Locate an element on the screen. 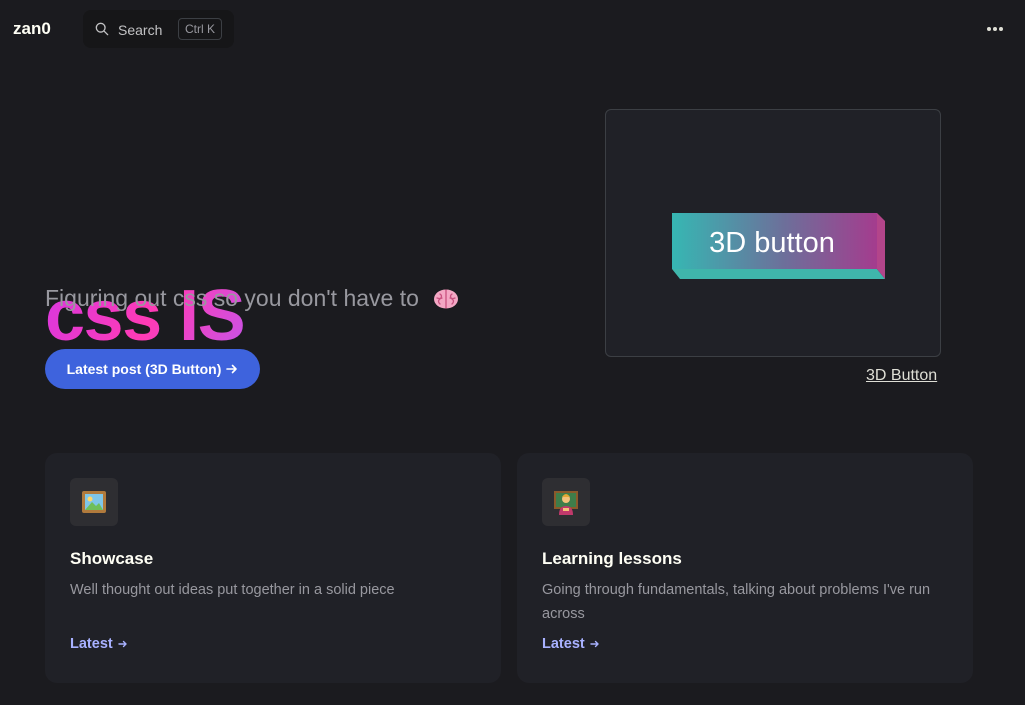  top-nav: zan0 Search Ctrl K is located at coordinates (512, 30).